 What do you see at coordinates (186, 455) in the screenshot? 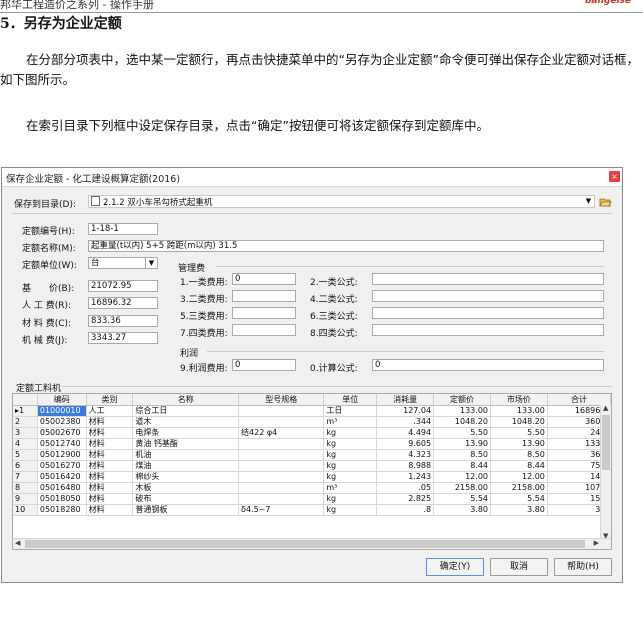
I see `table-cell: 机油` at bounding box center [186, 455].